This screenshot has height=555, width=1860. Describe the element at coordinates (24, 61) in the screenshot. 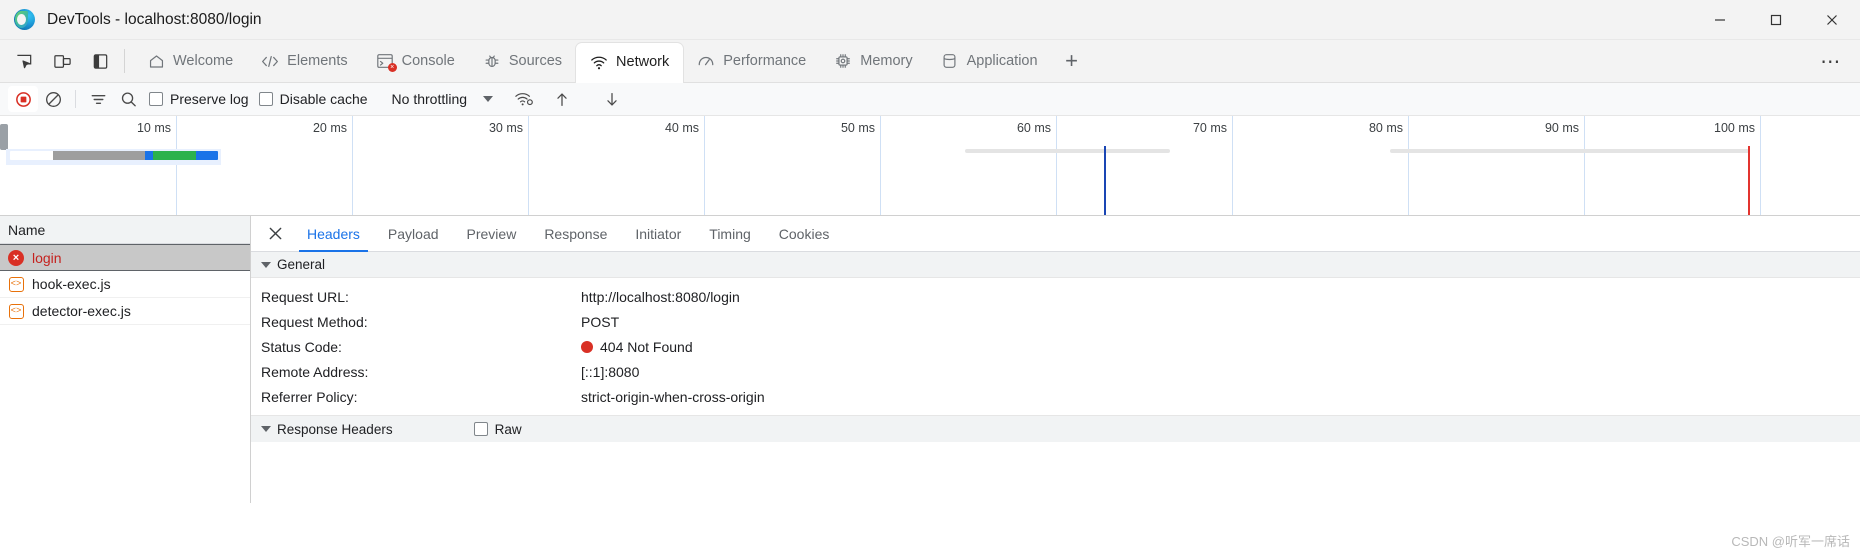

I see `inspect-element-icon` at that location.